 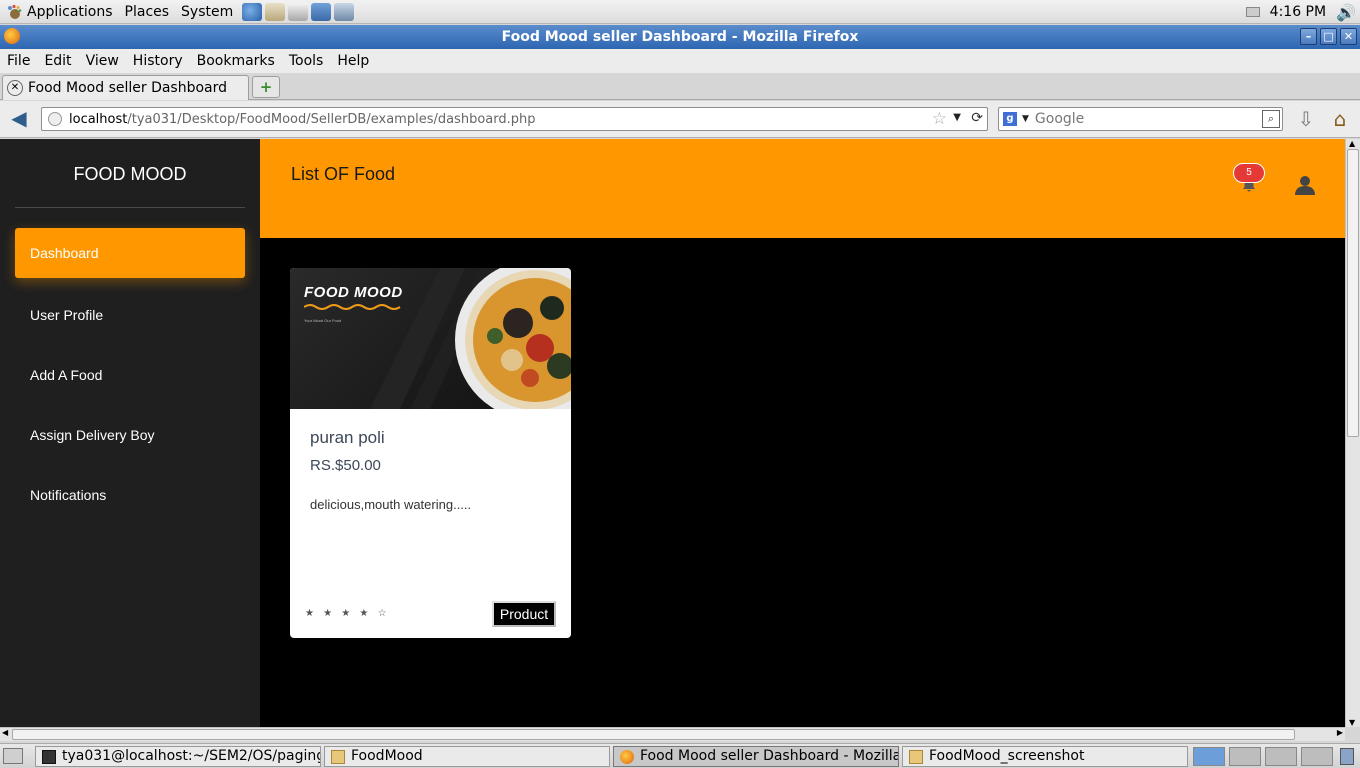 I want to click on tab-dashboard: ✕ Food Mood seller Dashboard, so click(x=125, y=87).